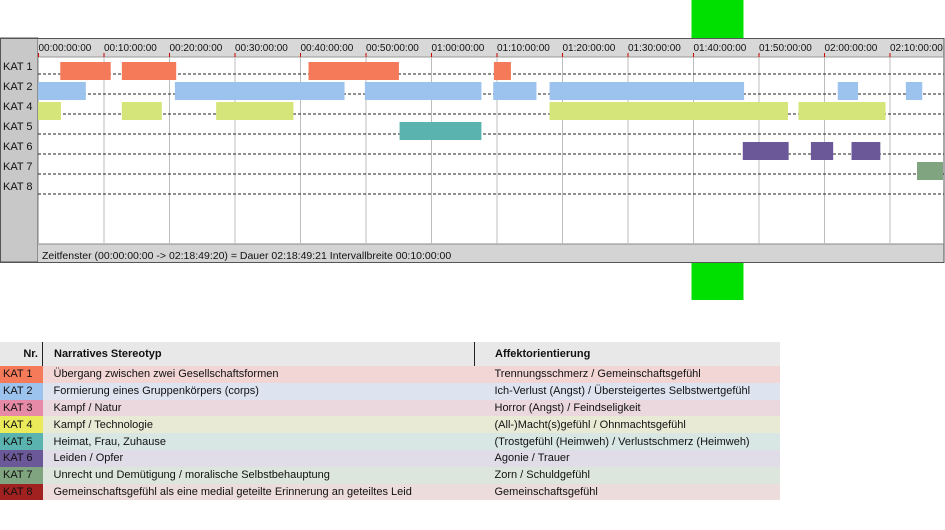 This screenshot has height=530, width=945. I want to click on legend-row: KAT 6 Leiden / Opfer Agonie / Trauer, so click(390, 458).